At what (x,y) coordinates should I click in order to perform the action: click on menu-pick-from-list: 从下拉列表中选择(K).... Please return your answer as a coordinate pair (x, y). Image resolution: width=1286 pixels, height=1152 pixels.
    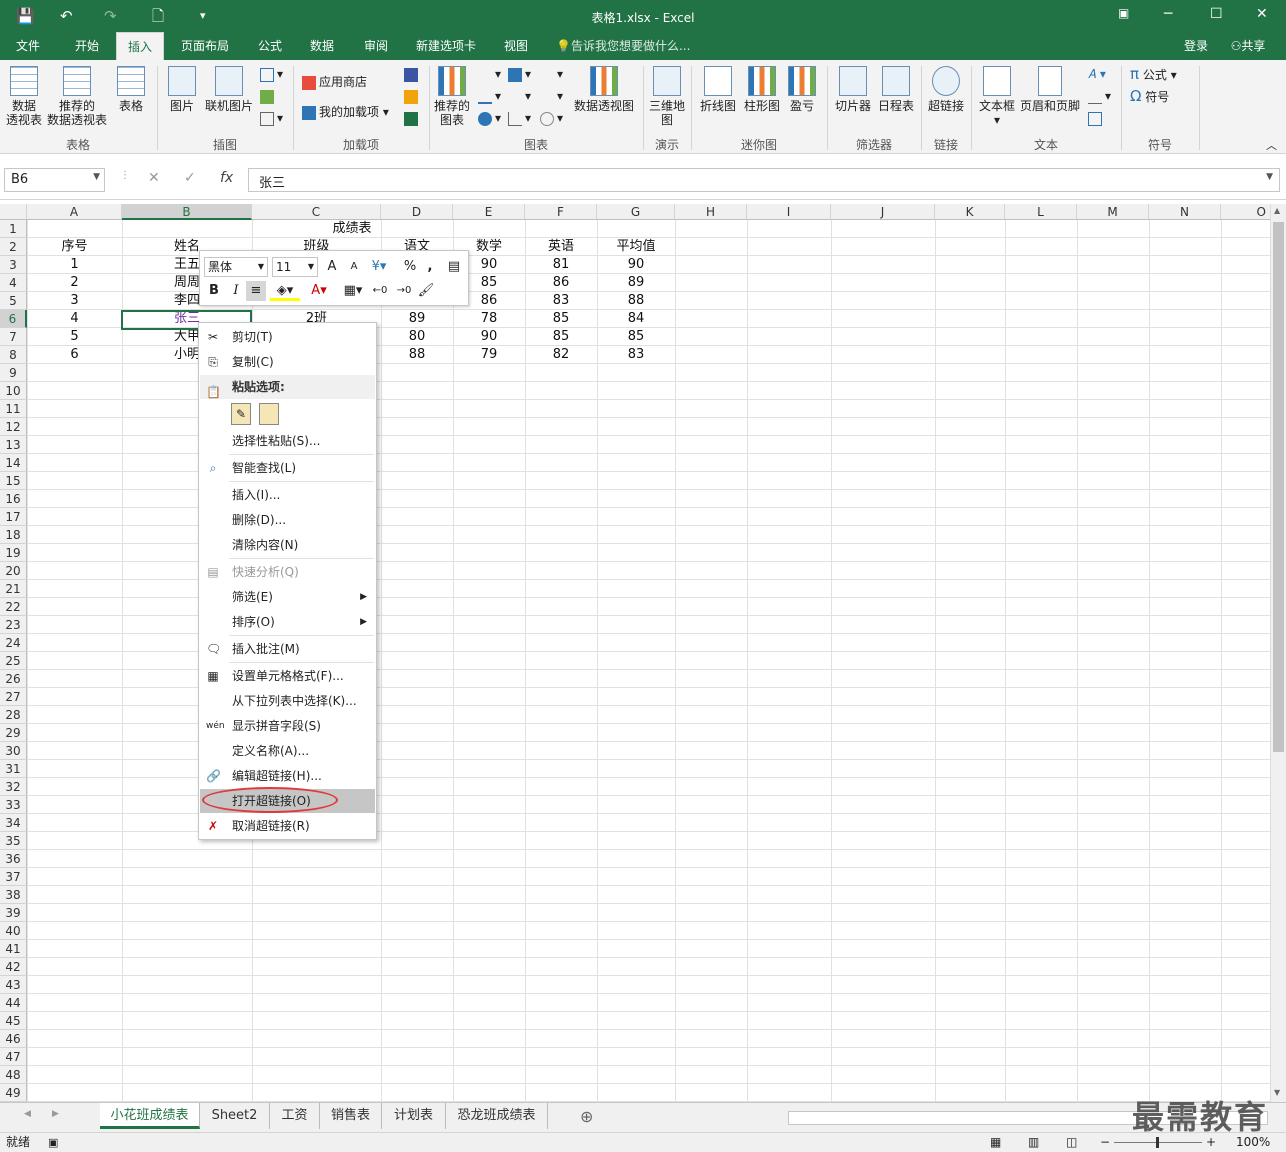
    Looking at the image, I should click on (287, 701).